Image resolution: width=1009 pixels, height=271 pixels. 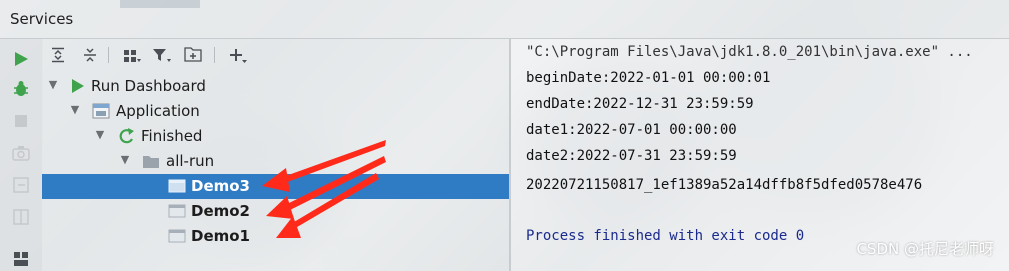 I want to click on expand-all-icon, so click(x=58, y=55).